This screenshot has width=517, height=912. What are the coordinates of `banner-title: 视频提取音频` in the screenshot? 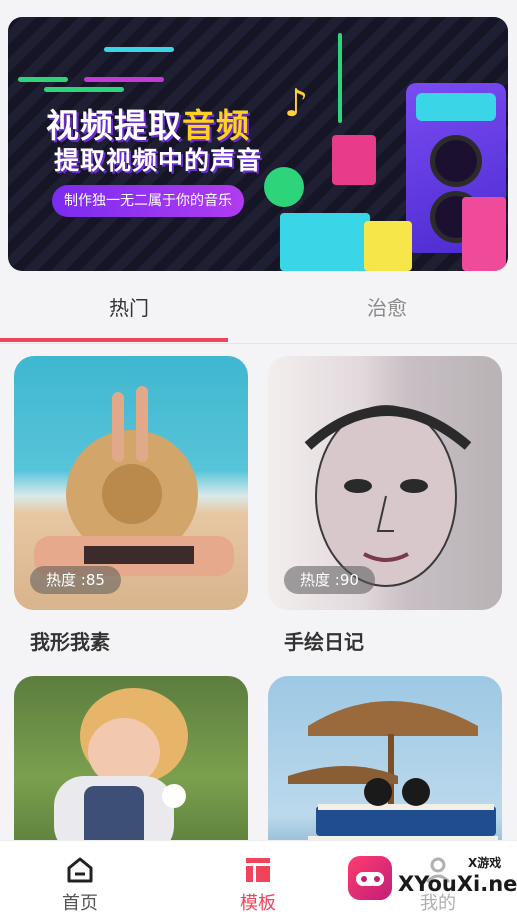 It's located at (148, 123).